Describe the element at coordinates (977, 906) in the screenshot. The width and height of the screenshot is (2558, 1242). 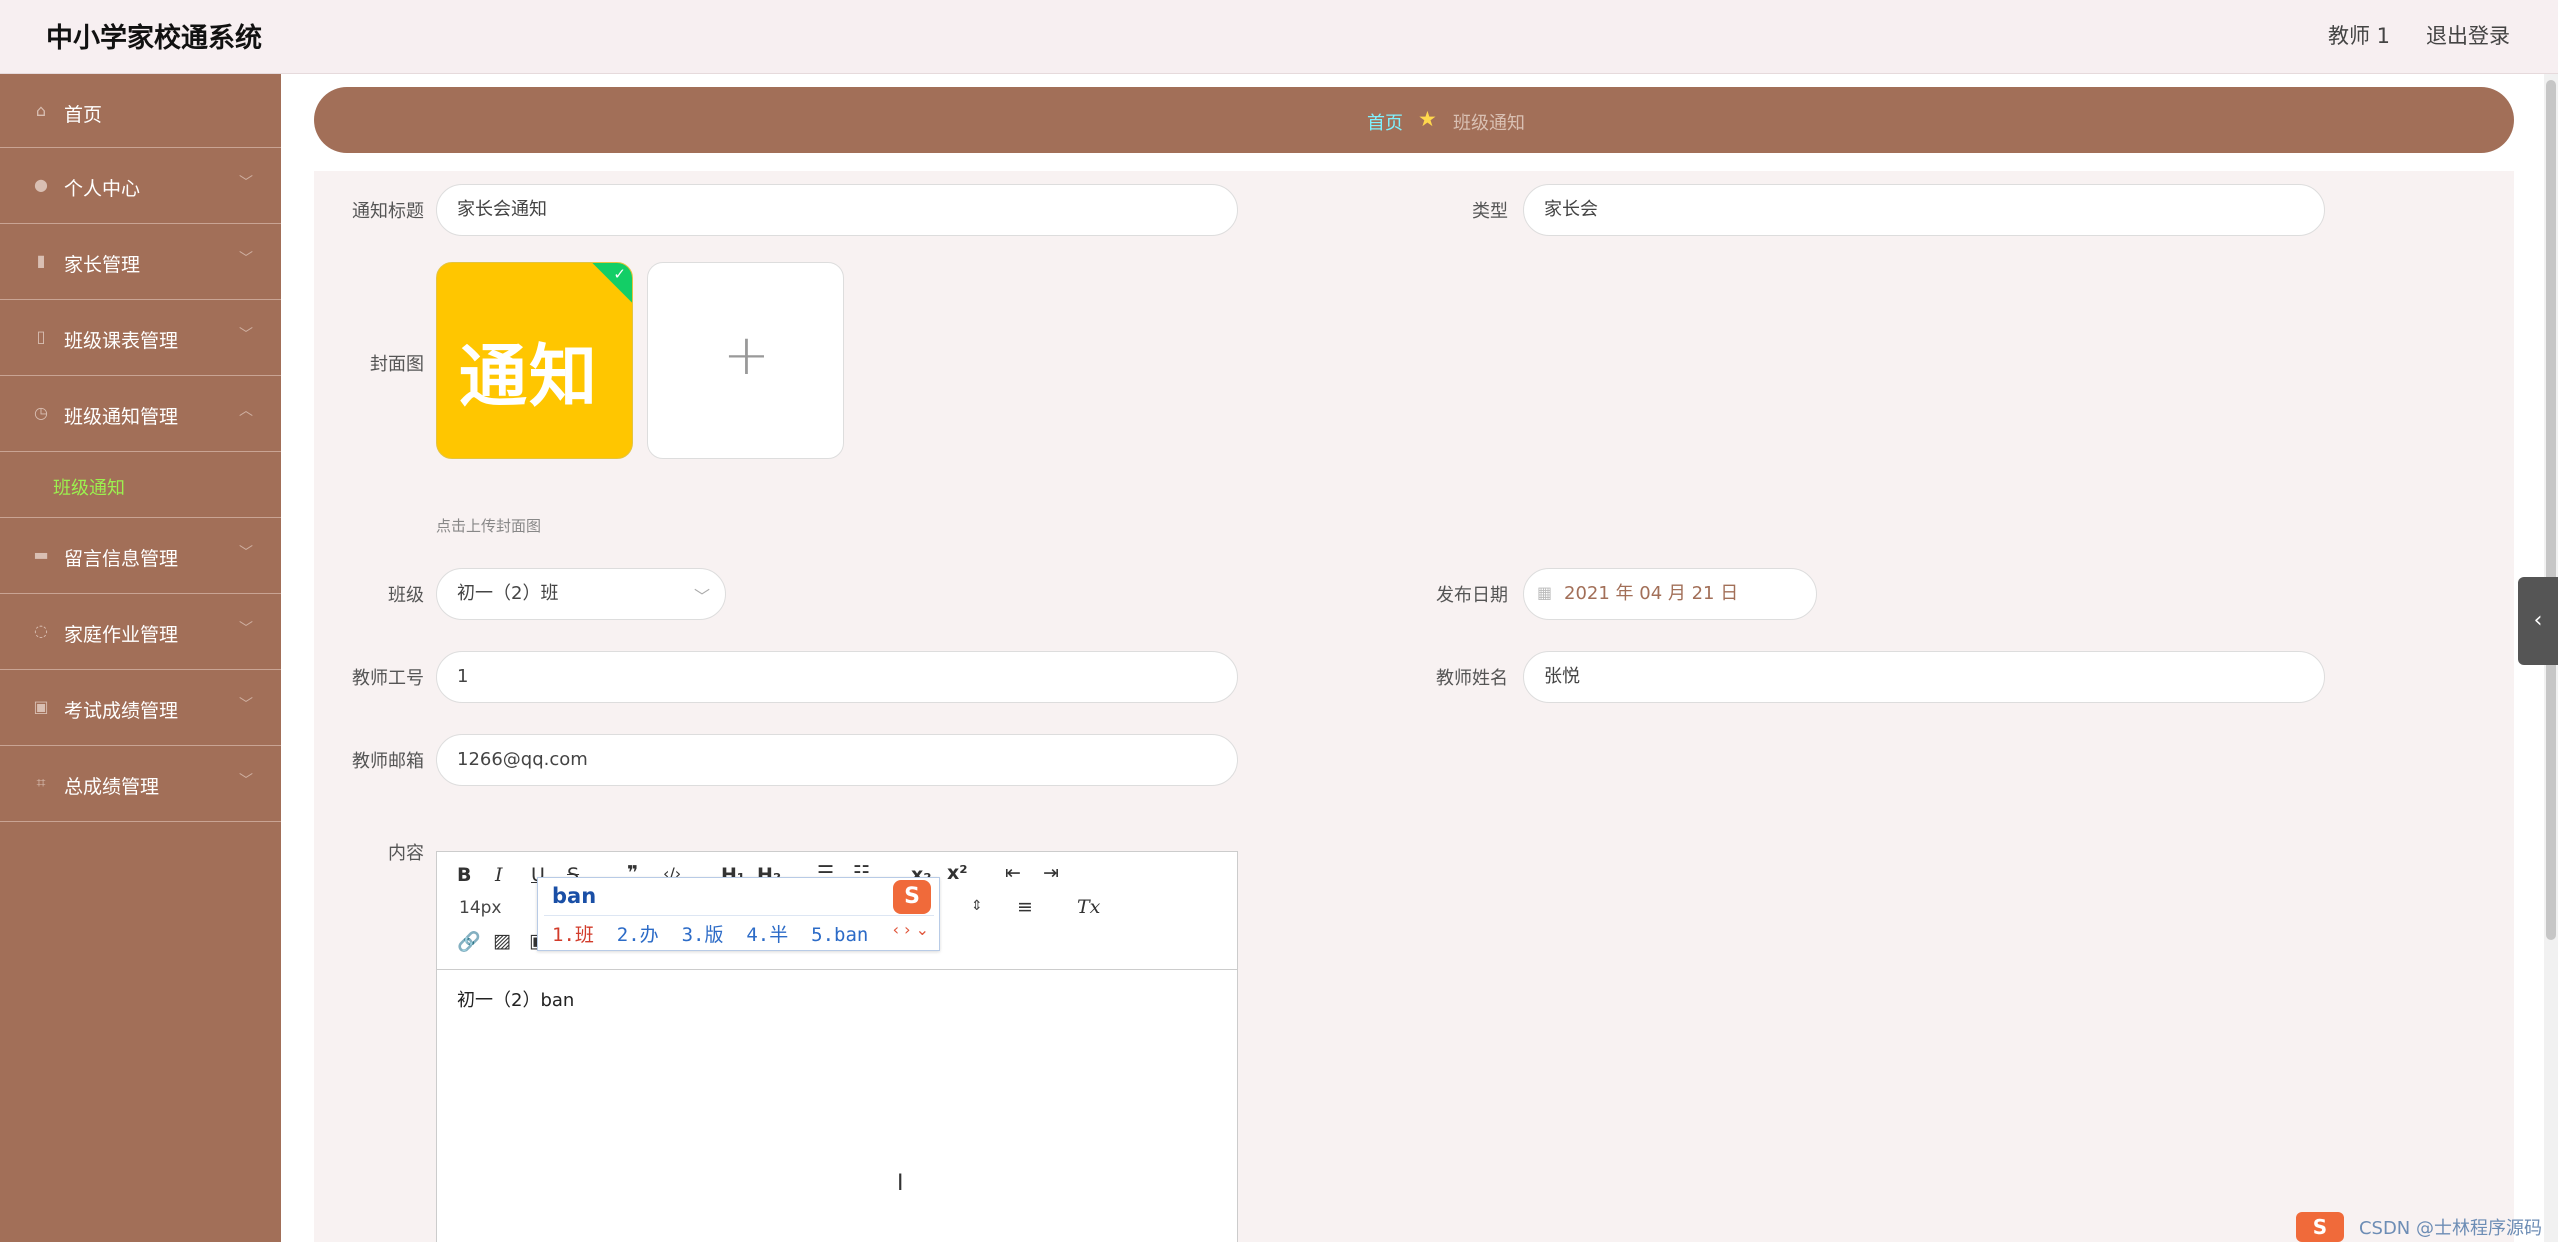
I see `chevron-updown-icon: ⇕` at that location.